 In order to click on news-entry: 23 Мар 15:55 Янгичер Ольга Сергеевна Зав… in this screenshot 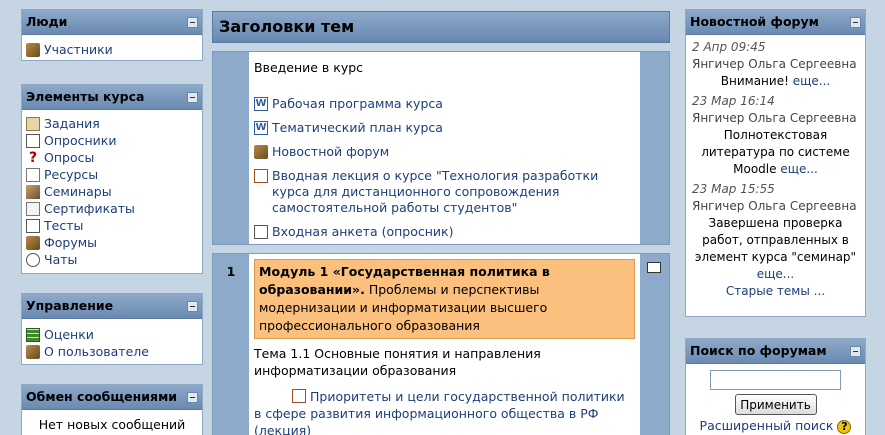, I will do `click(775, 232)`.